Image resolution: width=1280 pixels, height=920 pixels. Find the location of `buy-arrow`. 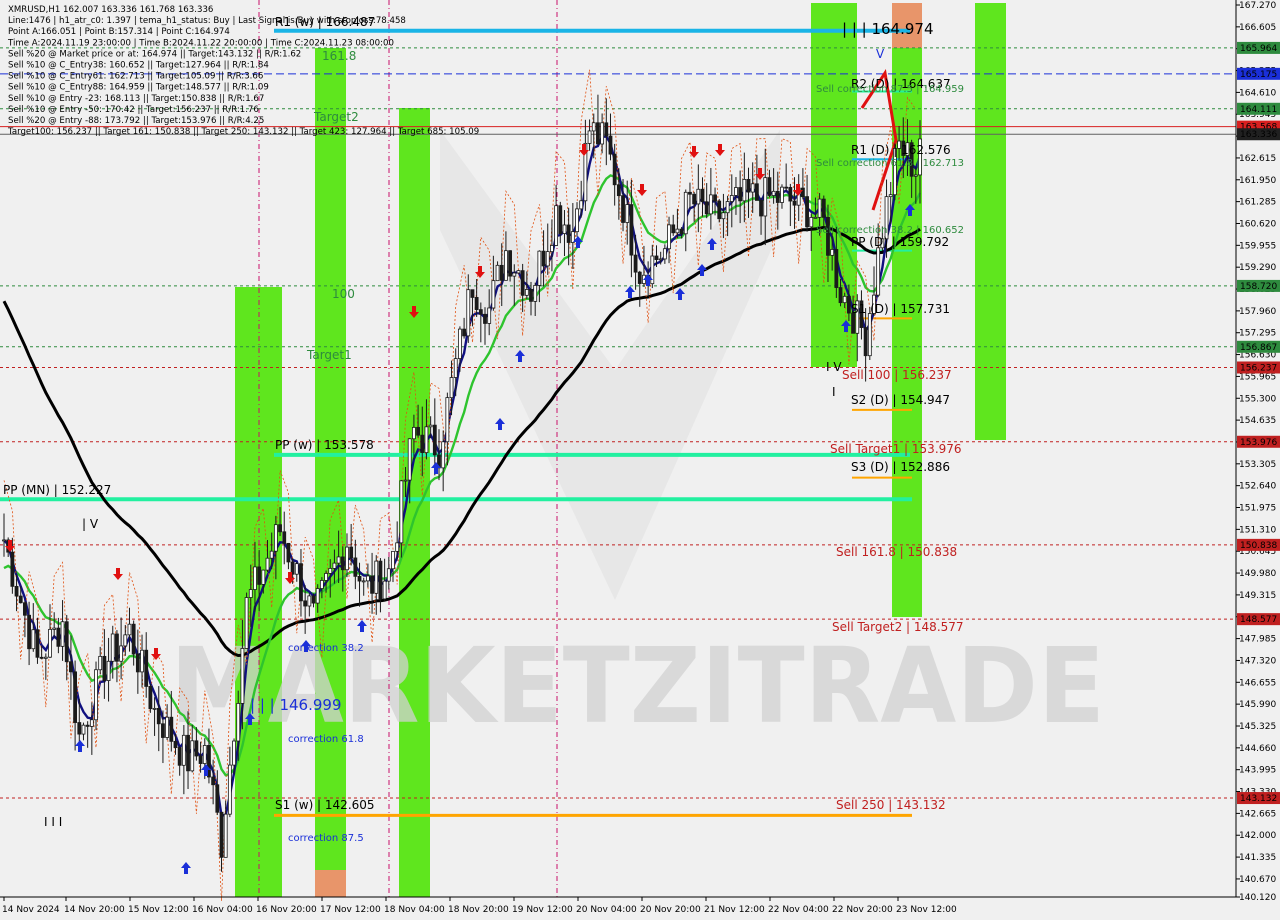

buy-arrow is located at coordinates (186, 868).